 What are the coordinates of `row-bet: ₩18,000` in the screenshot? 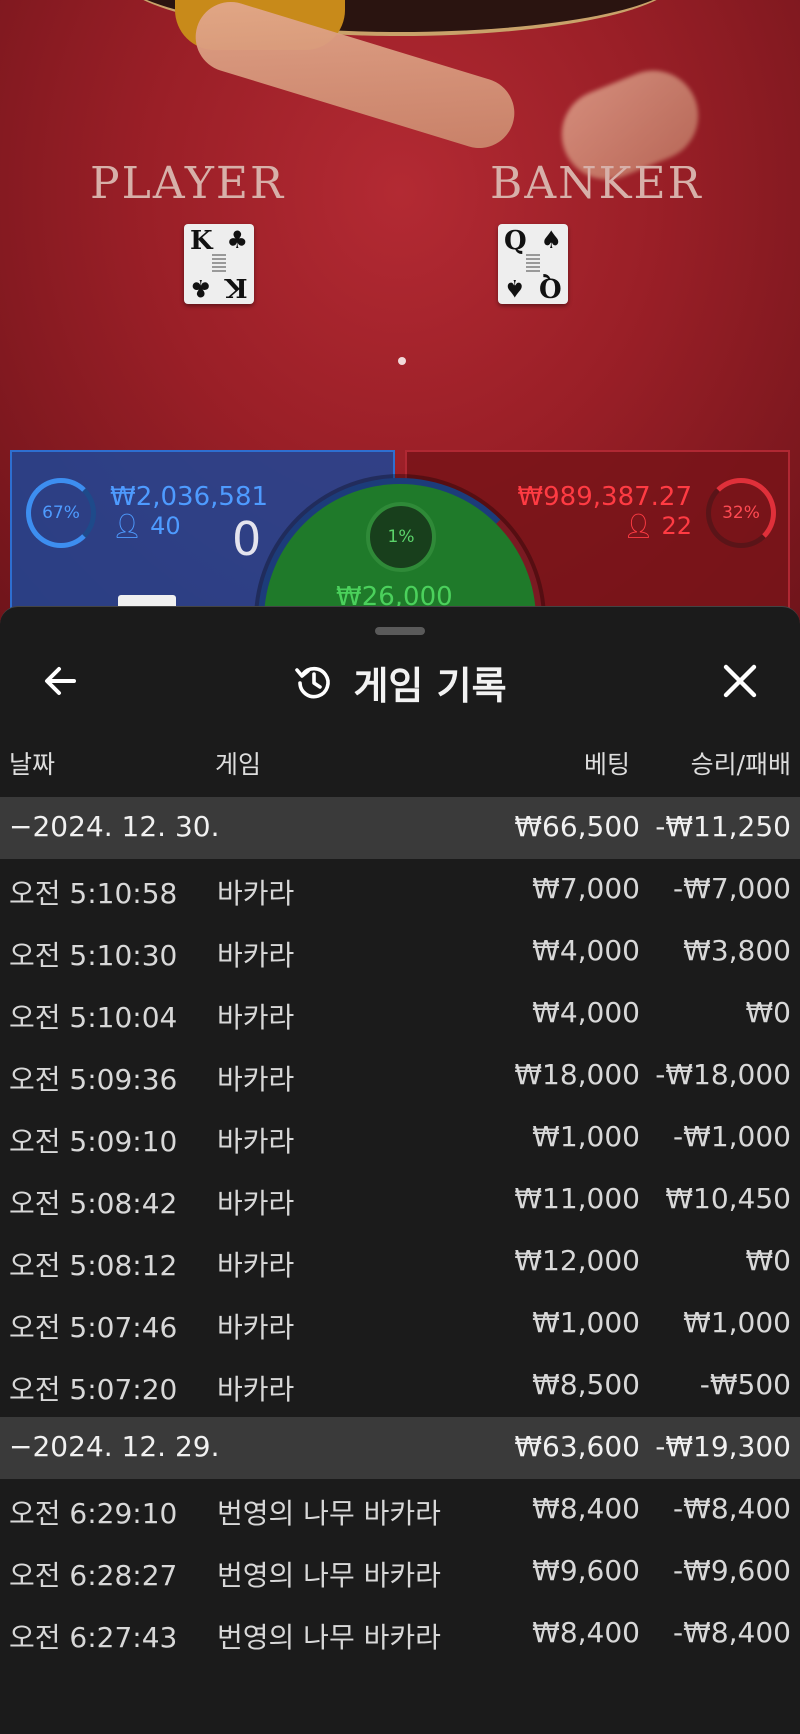 It's located at (577, 1074).